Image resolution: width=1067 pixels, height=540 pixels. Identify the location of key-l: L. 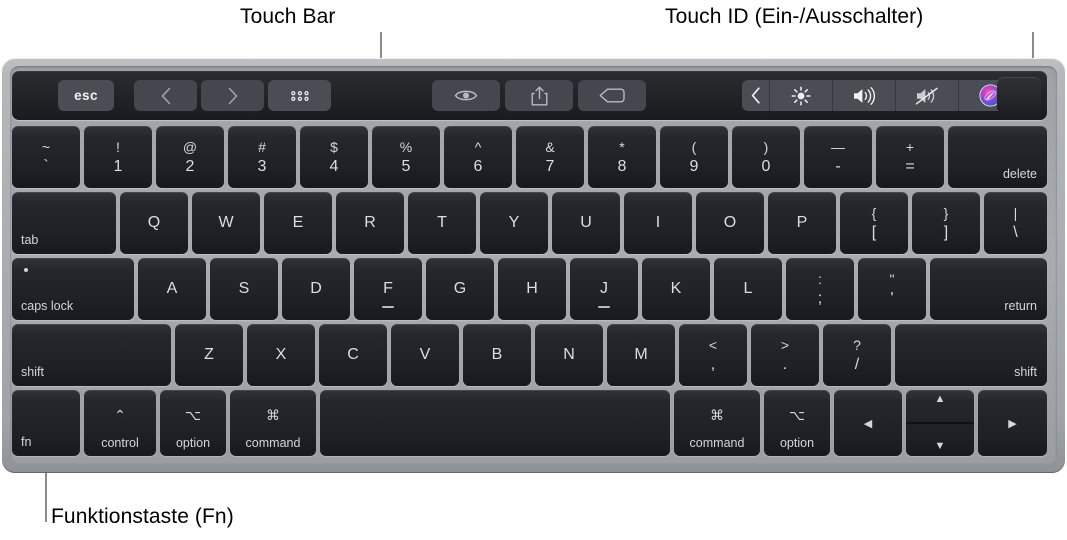
(748, 289).